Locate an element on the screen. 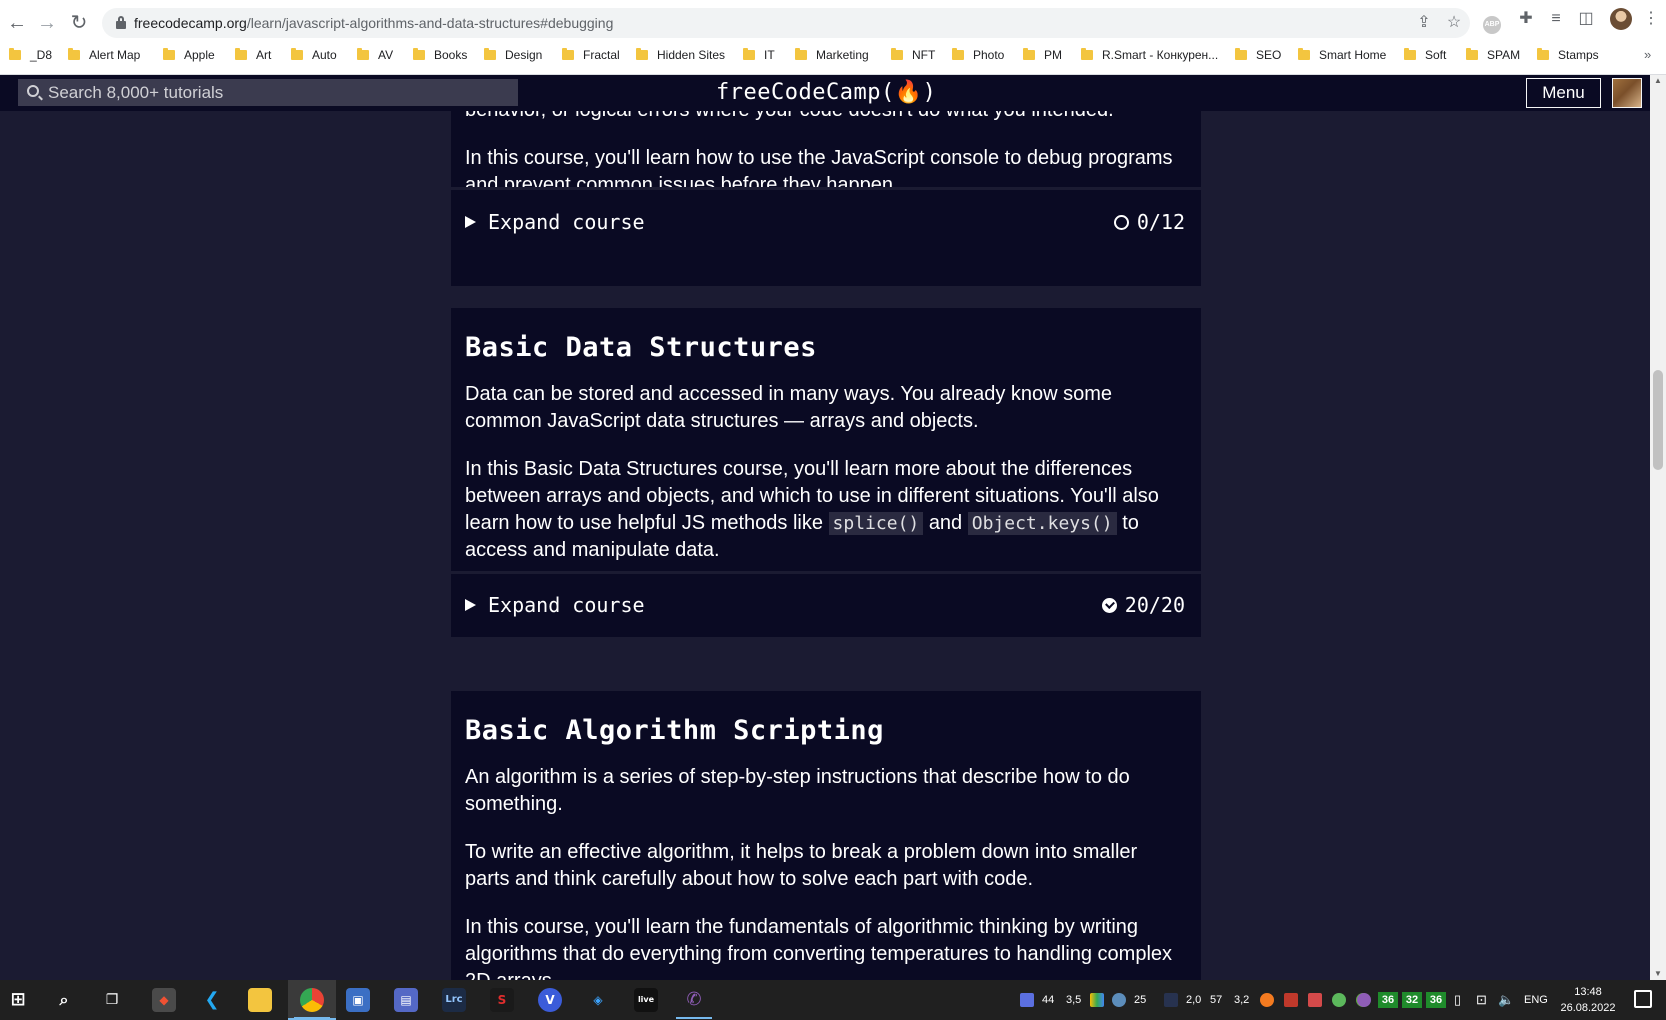 This screenshot has width=1666, height=1020. search-icon: ⌕ is located at coordinates (64, 1000).